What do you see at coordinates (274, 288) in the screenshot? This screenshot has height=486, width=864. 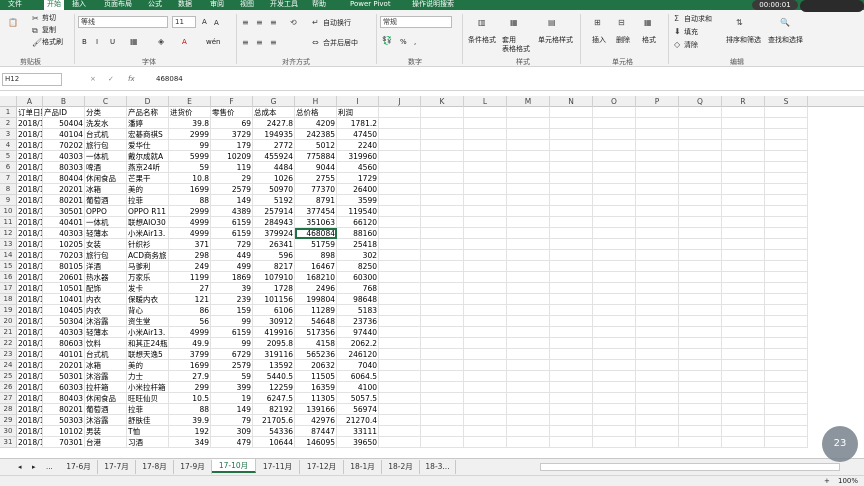 I see `cell: 1728` at bounding box center [274, 288].